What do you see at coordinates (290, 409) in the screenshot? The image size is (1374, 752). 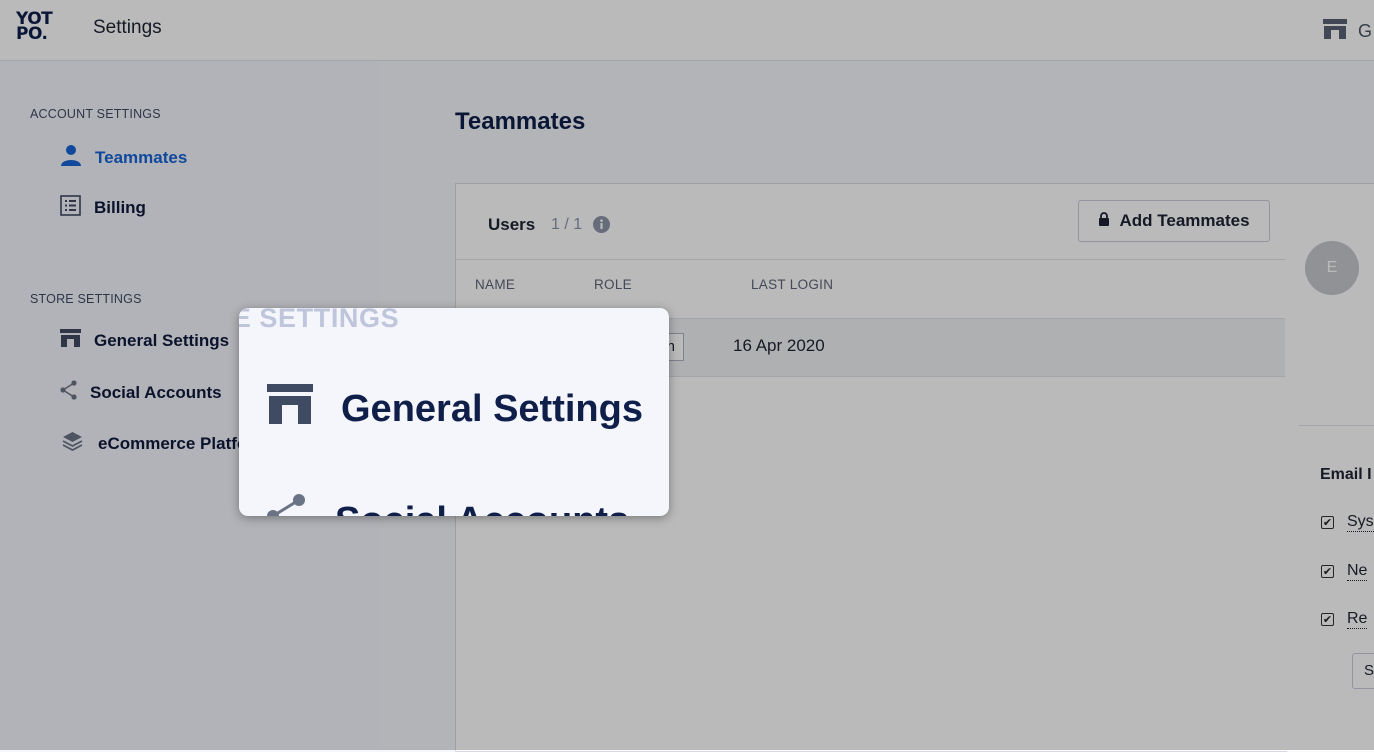 I see `store-icon` at bounding box center [290, 409].